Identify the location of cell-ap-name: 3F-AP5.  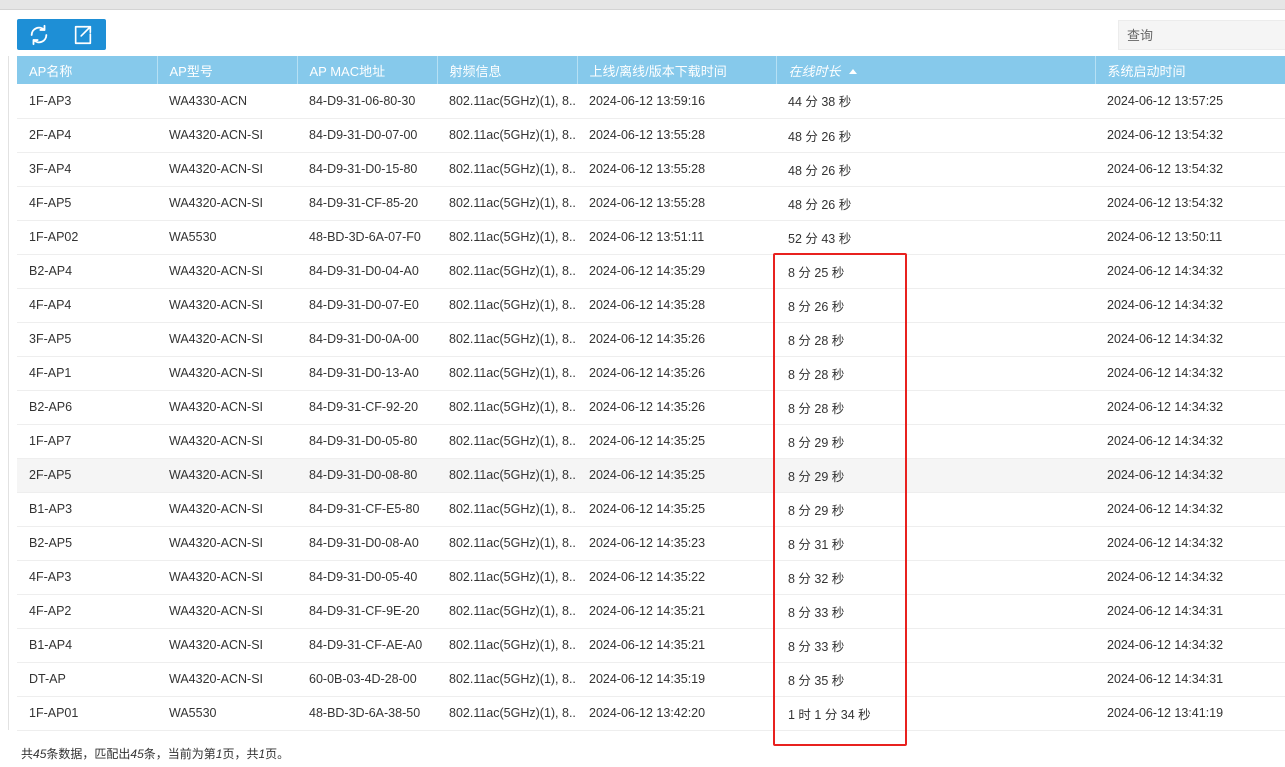
(50, 339).